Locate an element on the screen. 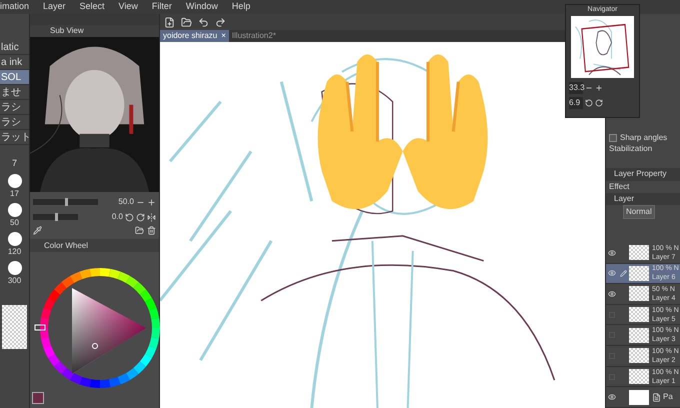 The image size is (680, 408). angle-slider is located at coordinates (55, 217).